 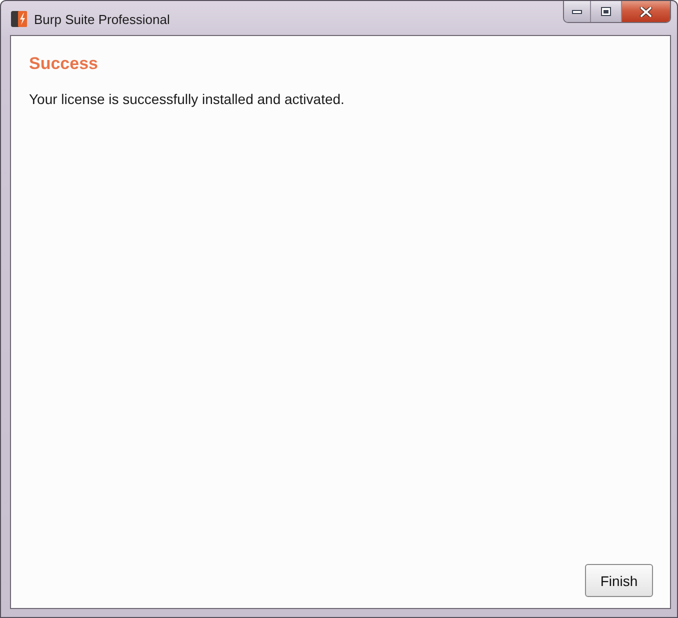 I want to click on success-heading: Success, so click(x=63, y=64).